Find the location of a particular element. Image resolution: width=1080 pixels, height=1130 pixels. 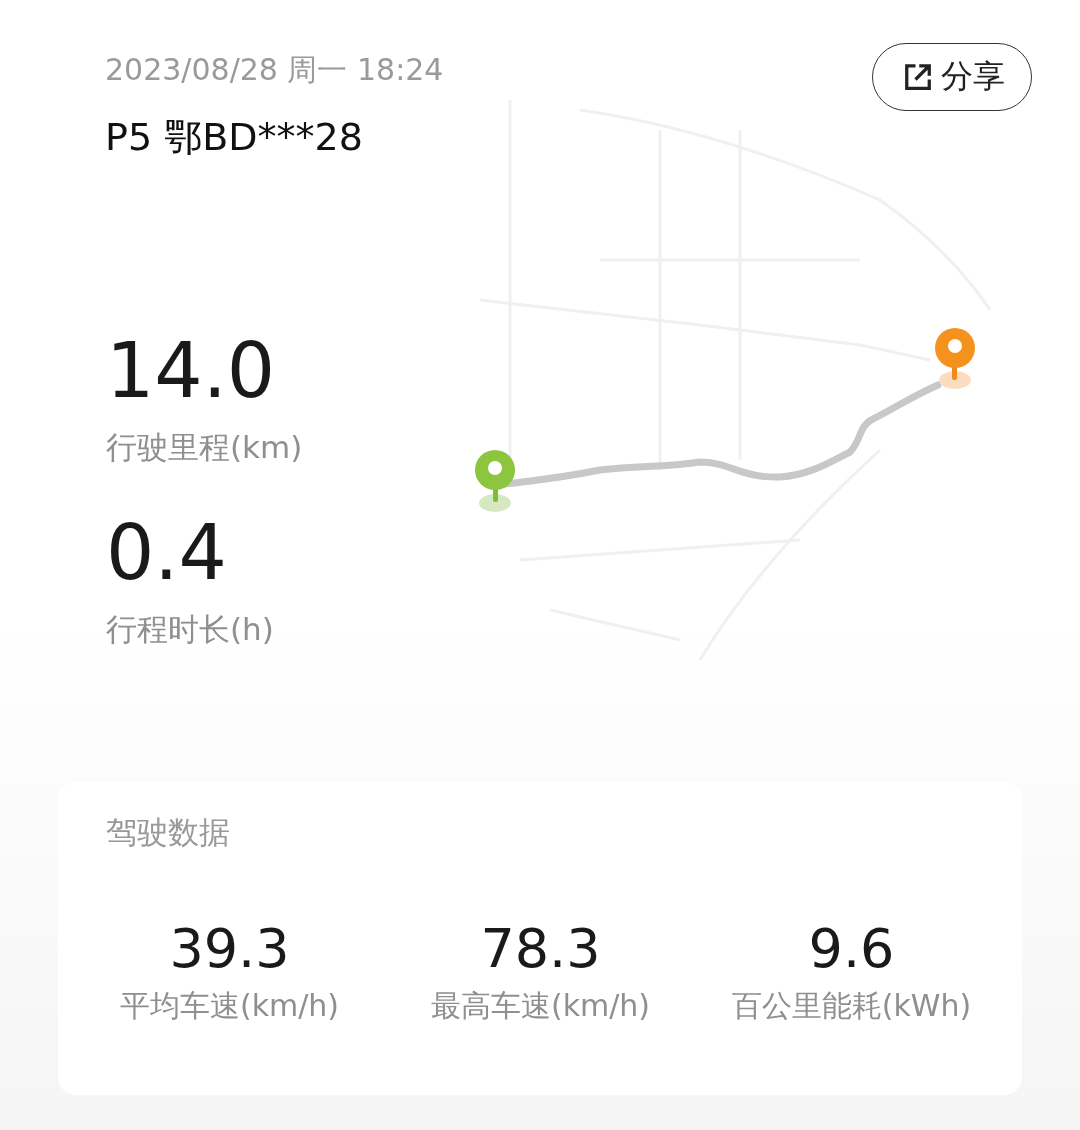

metric-value: 78.3 is located at coordinates (540, 949).